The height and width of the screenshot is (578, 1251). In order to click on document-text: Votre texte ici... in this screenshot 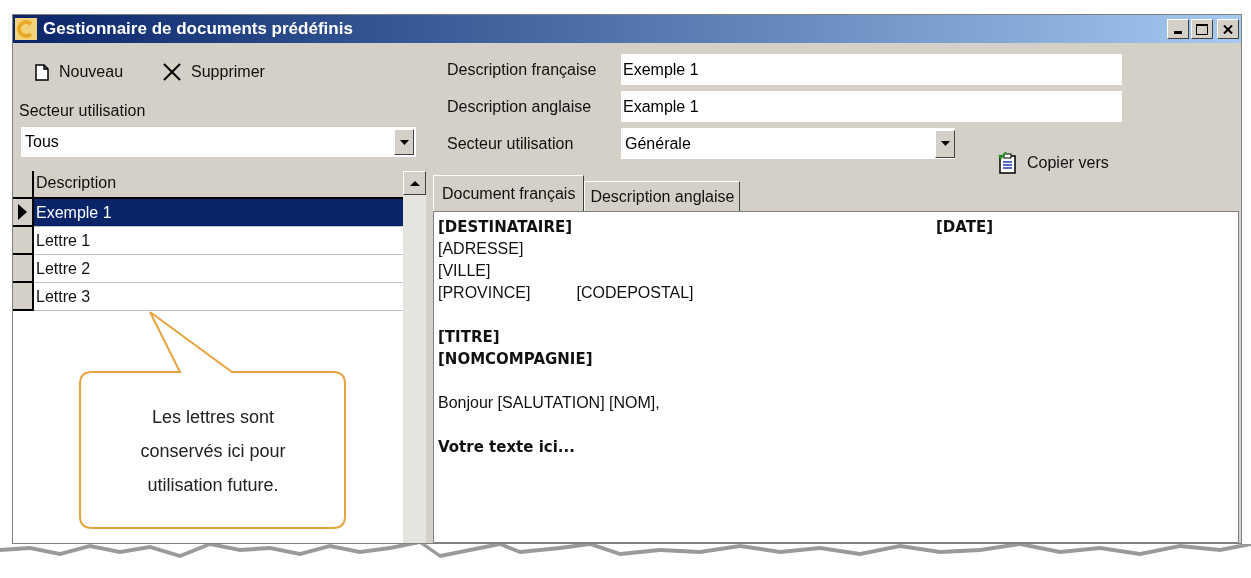, I will do `click(506, 447)`.